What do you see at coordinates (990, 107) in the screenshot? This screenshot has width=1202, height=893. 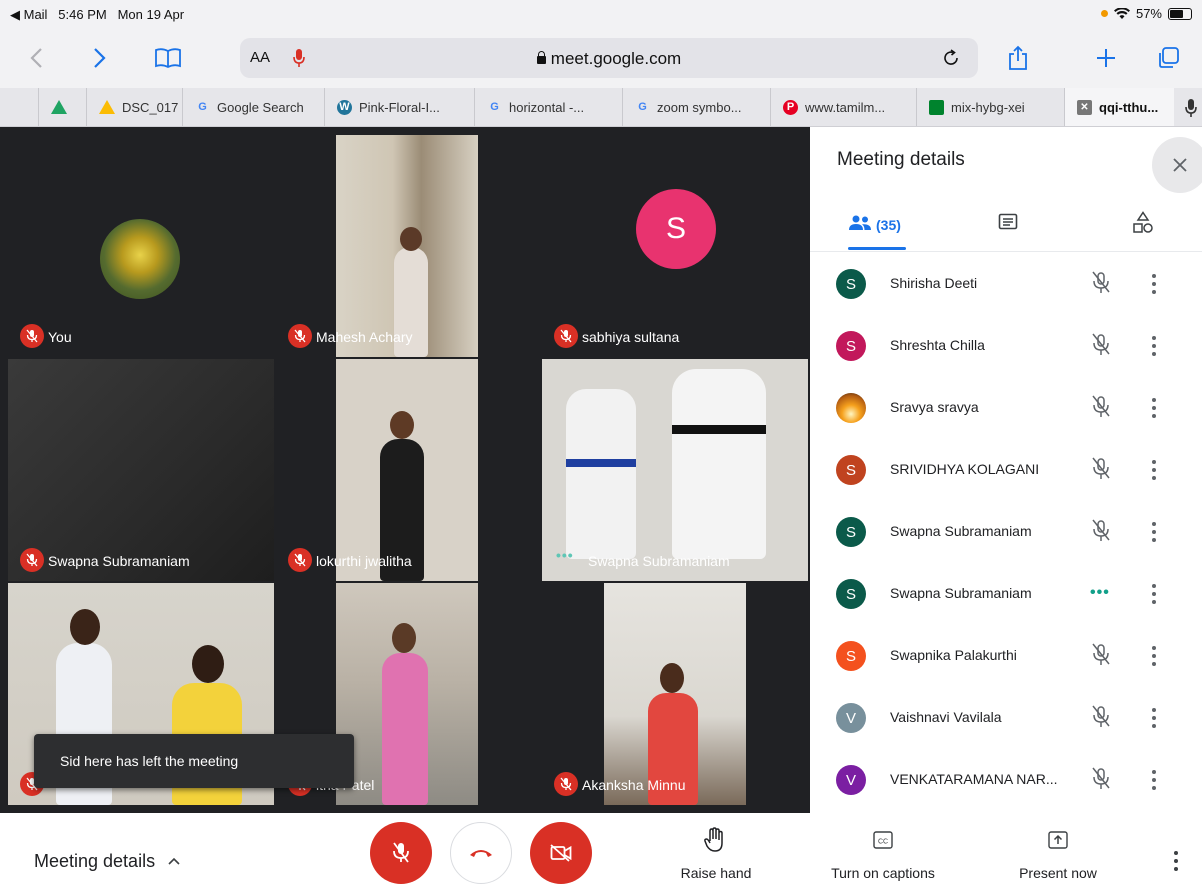 I see `tab-6: mix-hybg-xei` at bounding box center [990, 107].